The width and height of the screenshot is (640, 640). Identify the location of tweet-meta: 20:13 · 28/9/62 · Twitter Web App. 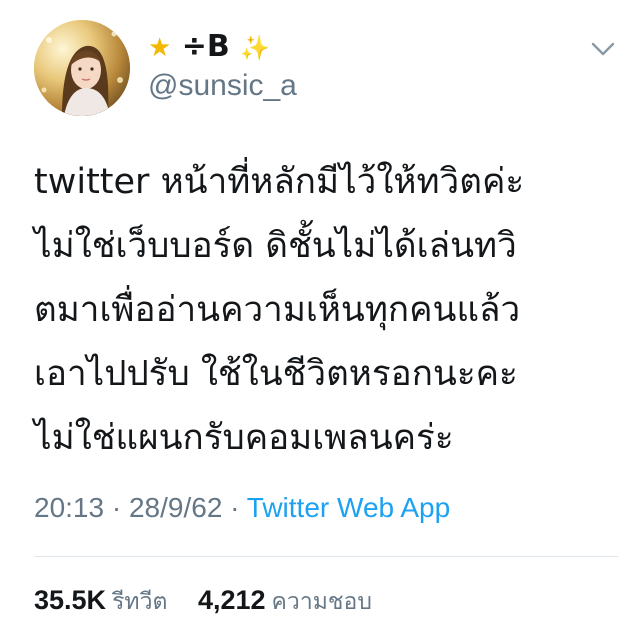
(242, 508).